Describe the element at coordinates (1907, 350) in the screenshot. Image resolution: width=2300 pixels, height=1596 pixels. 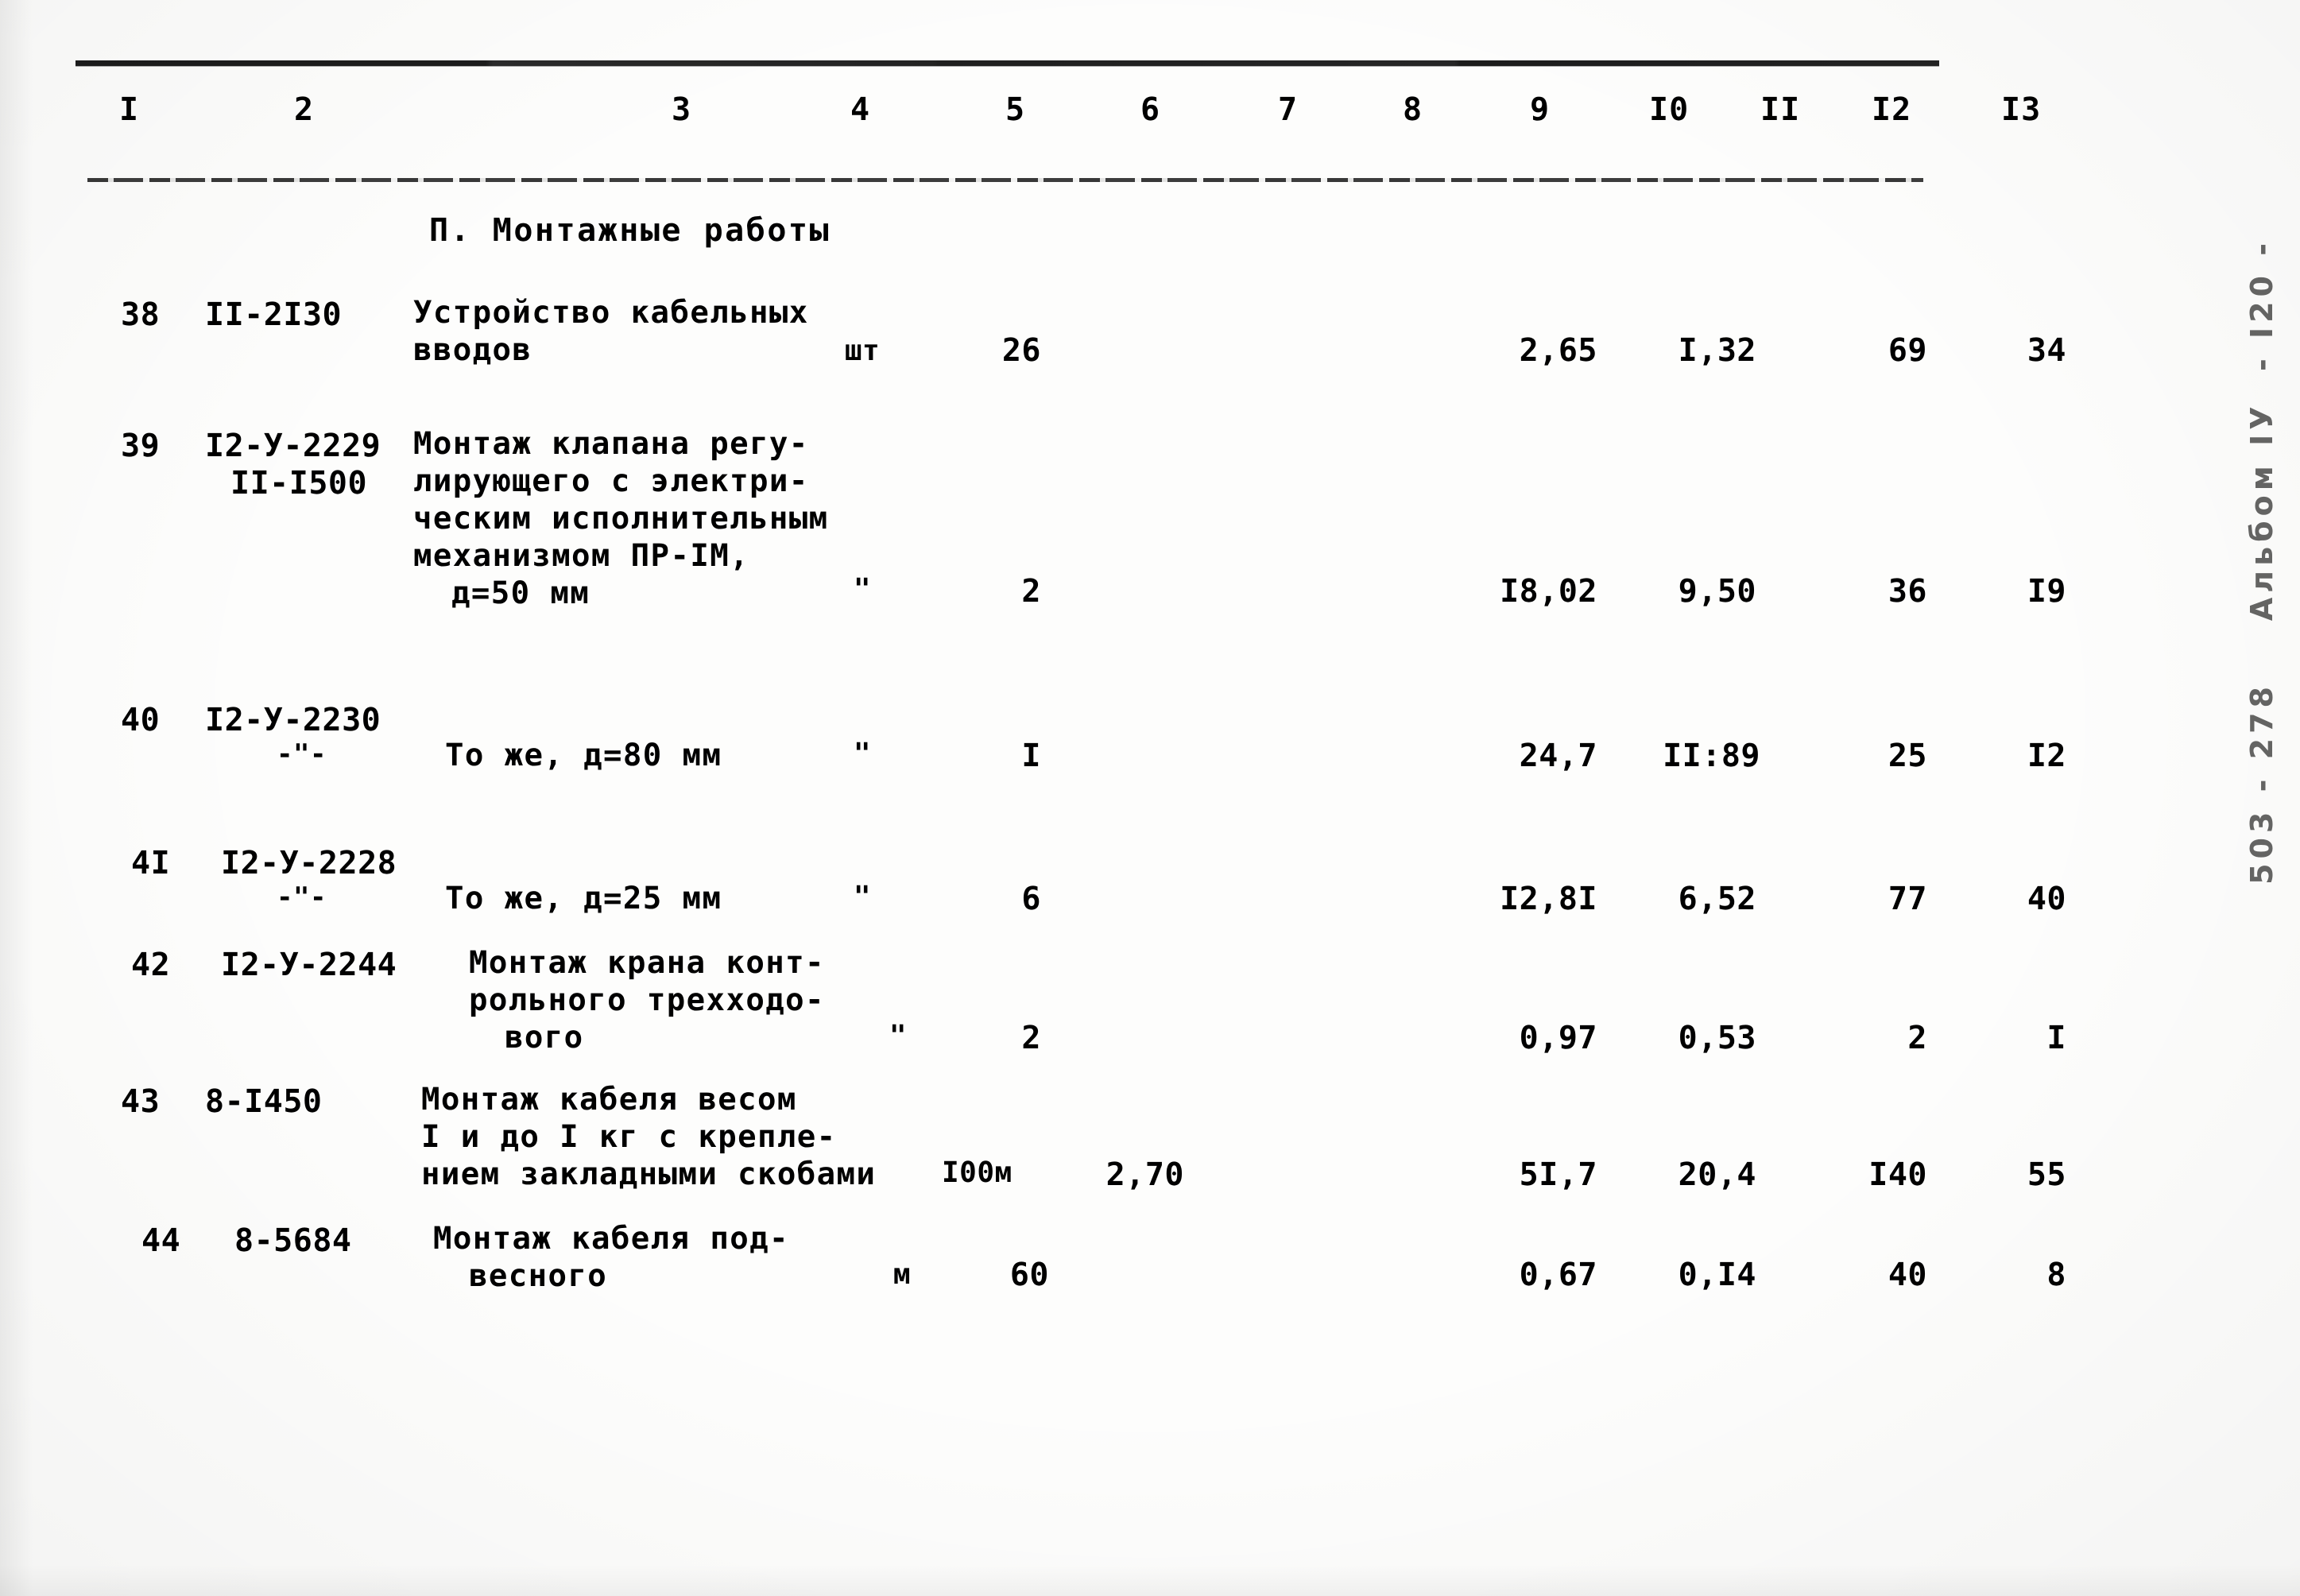
I see `row-col12: 69` at that location.